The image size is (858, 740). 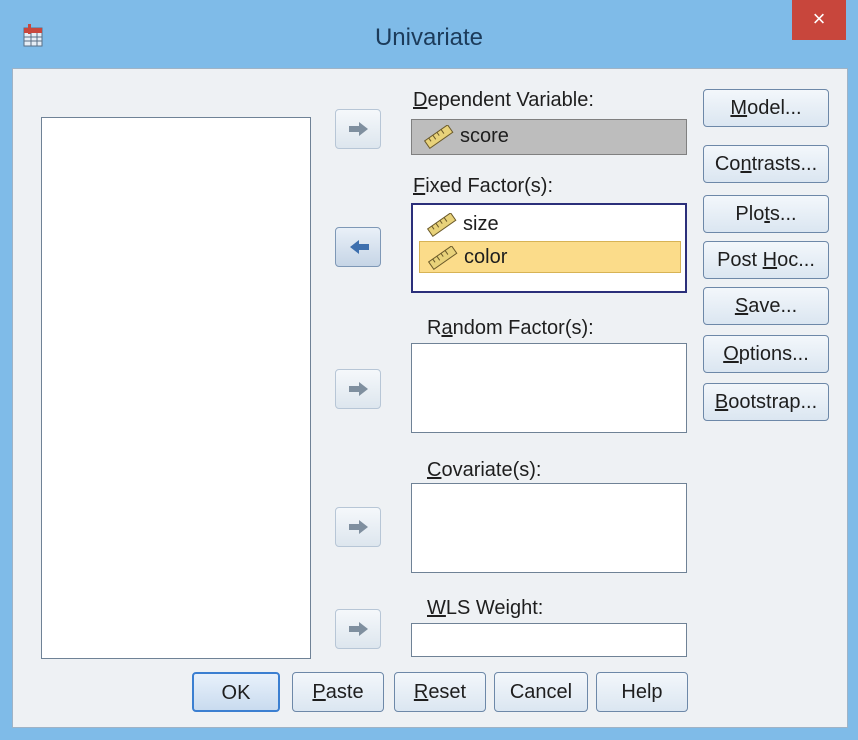 I want to click on wls-weight-field, so click(x=549, y=640).